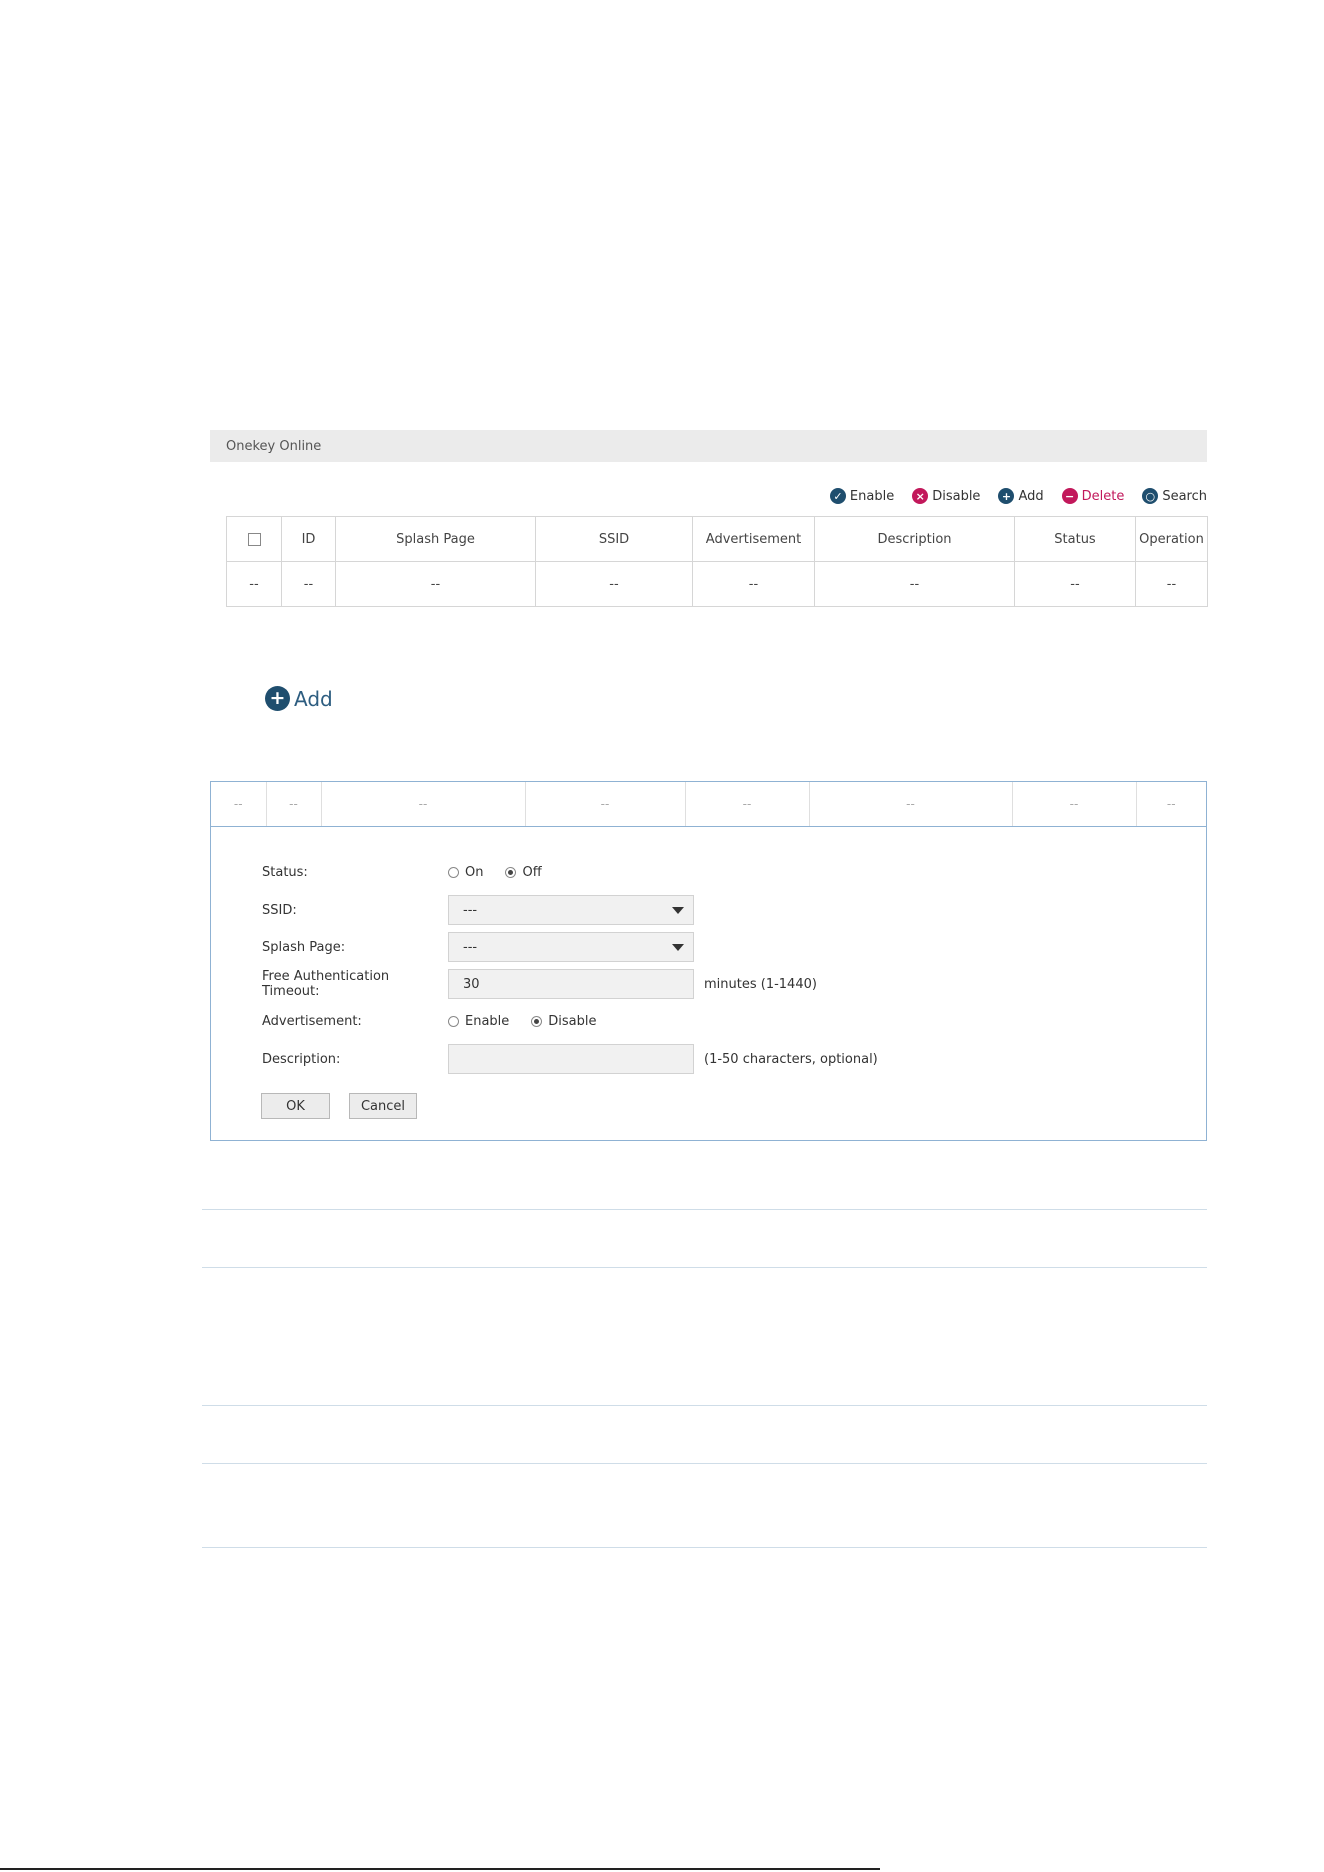 The height and width of the screenshot is (1872, 1324). Describe the element at coordinates (474, 872) in the screenshot. I see `status-on-label: On` at that location.